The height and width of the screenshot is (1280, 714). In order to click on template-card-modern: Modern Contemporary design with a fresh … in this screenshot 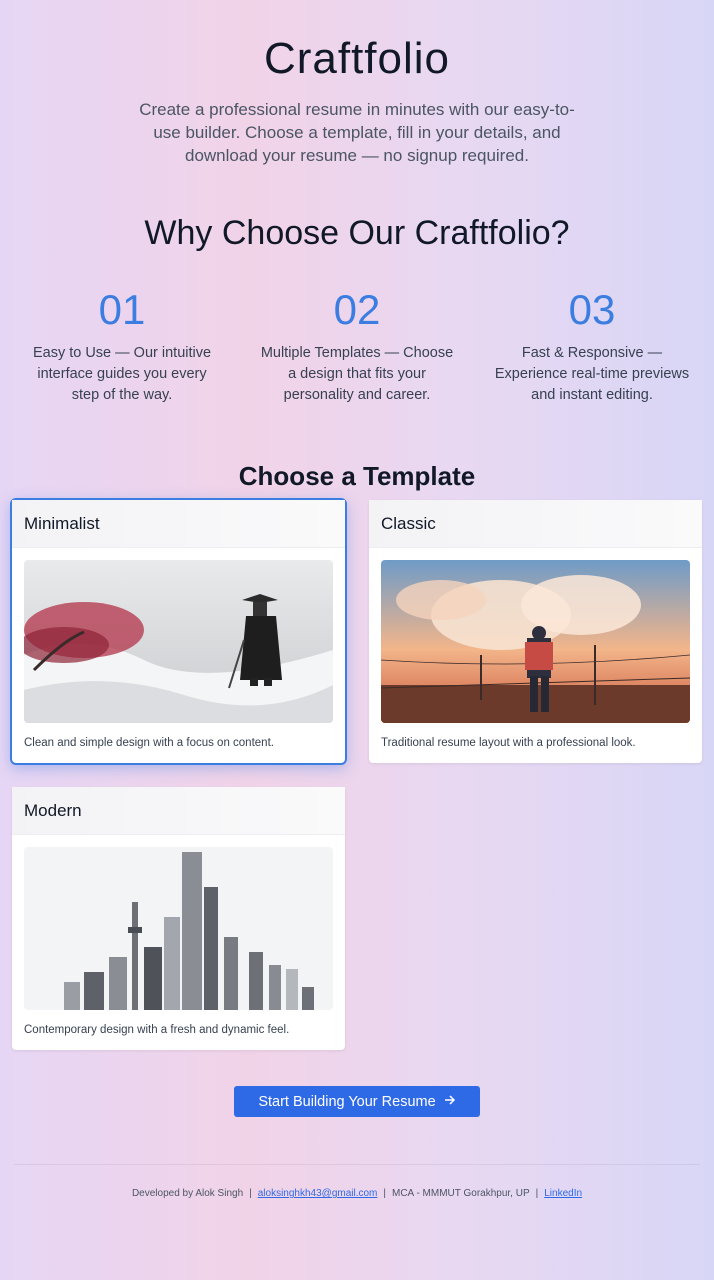, I will do `click(178, 918)`.